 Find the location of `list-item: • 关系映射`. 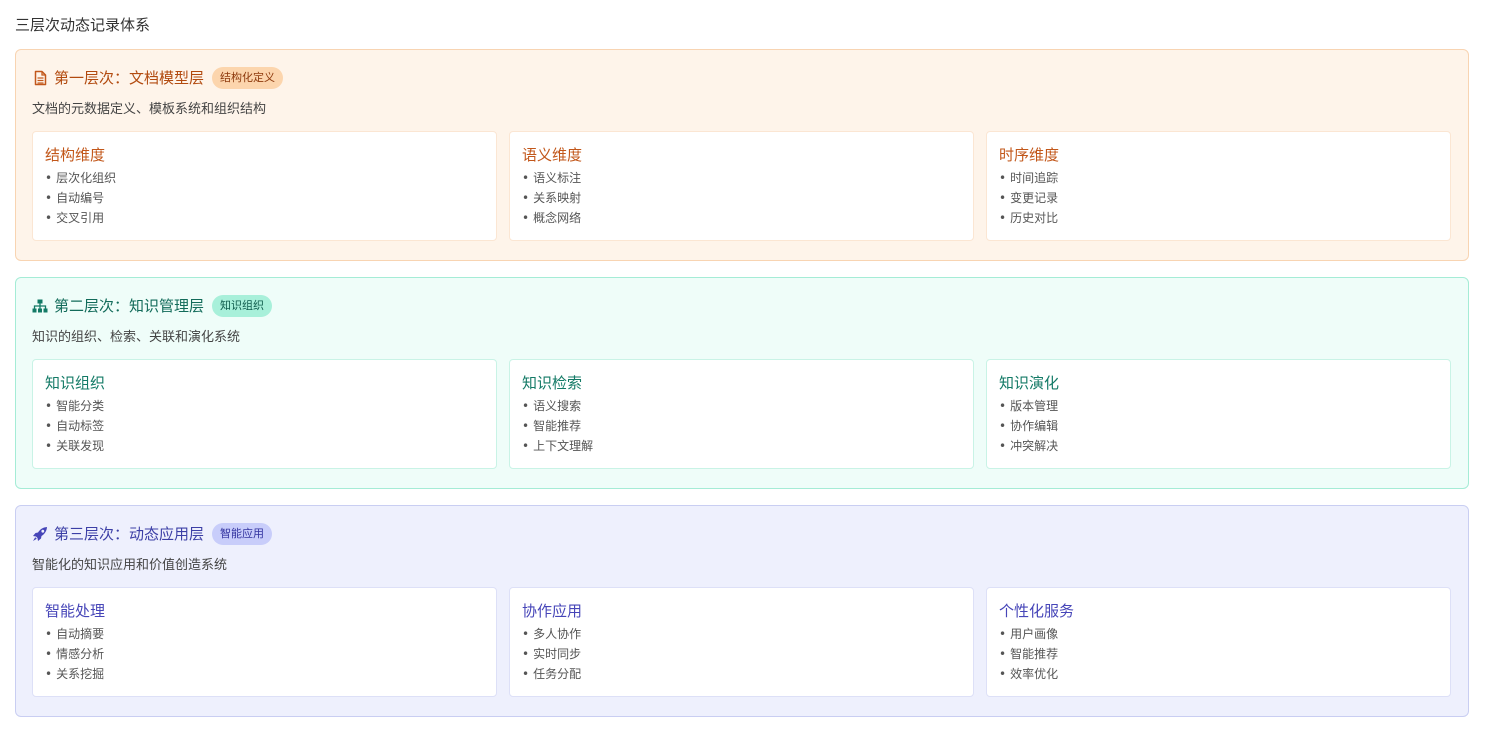

list-item: • 关系映射 is located at coordinates (741, 198).